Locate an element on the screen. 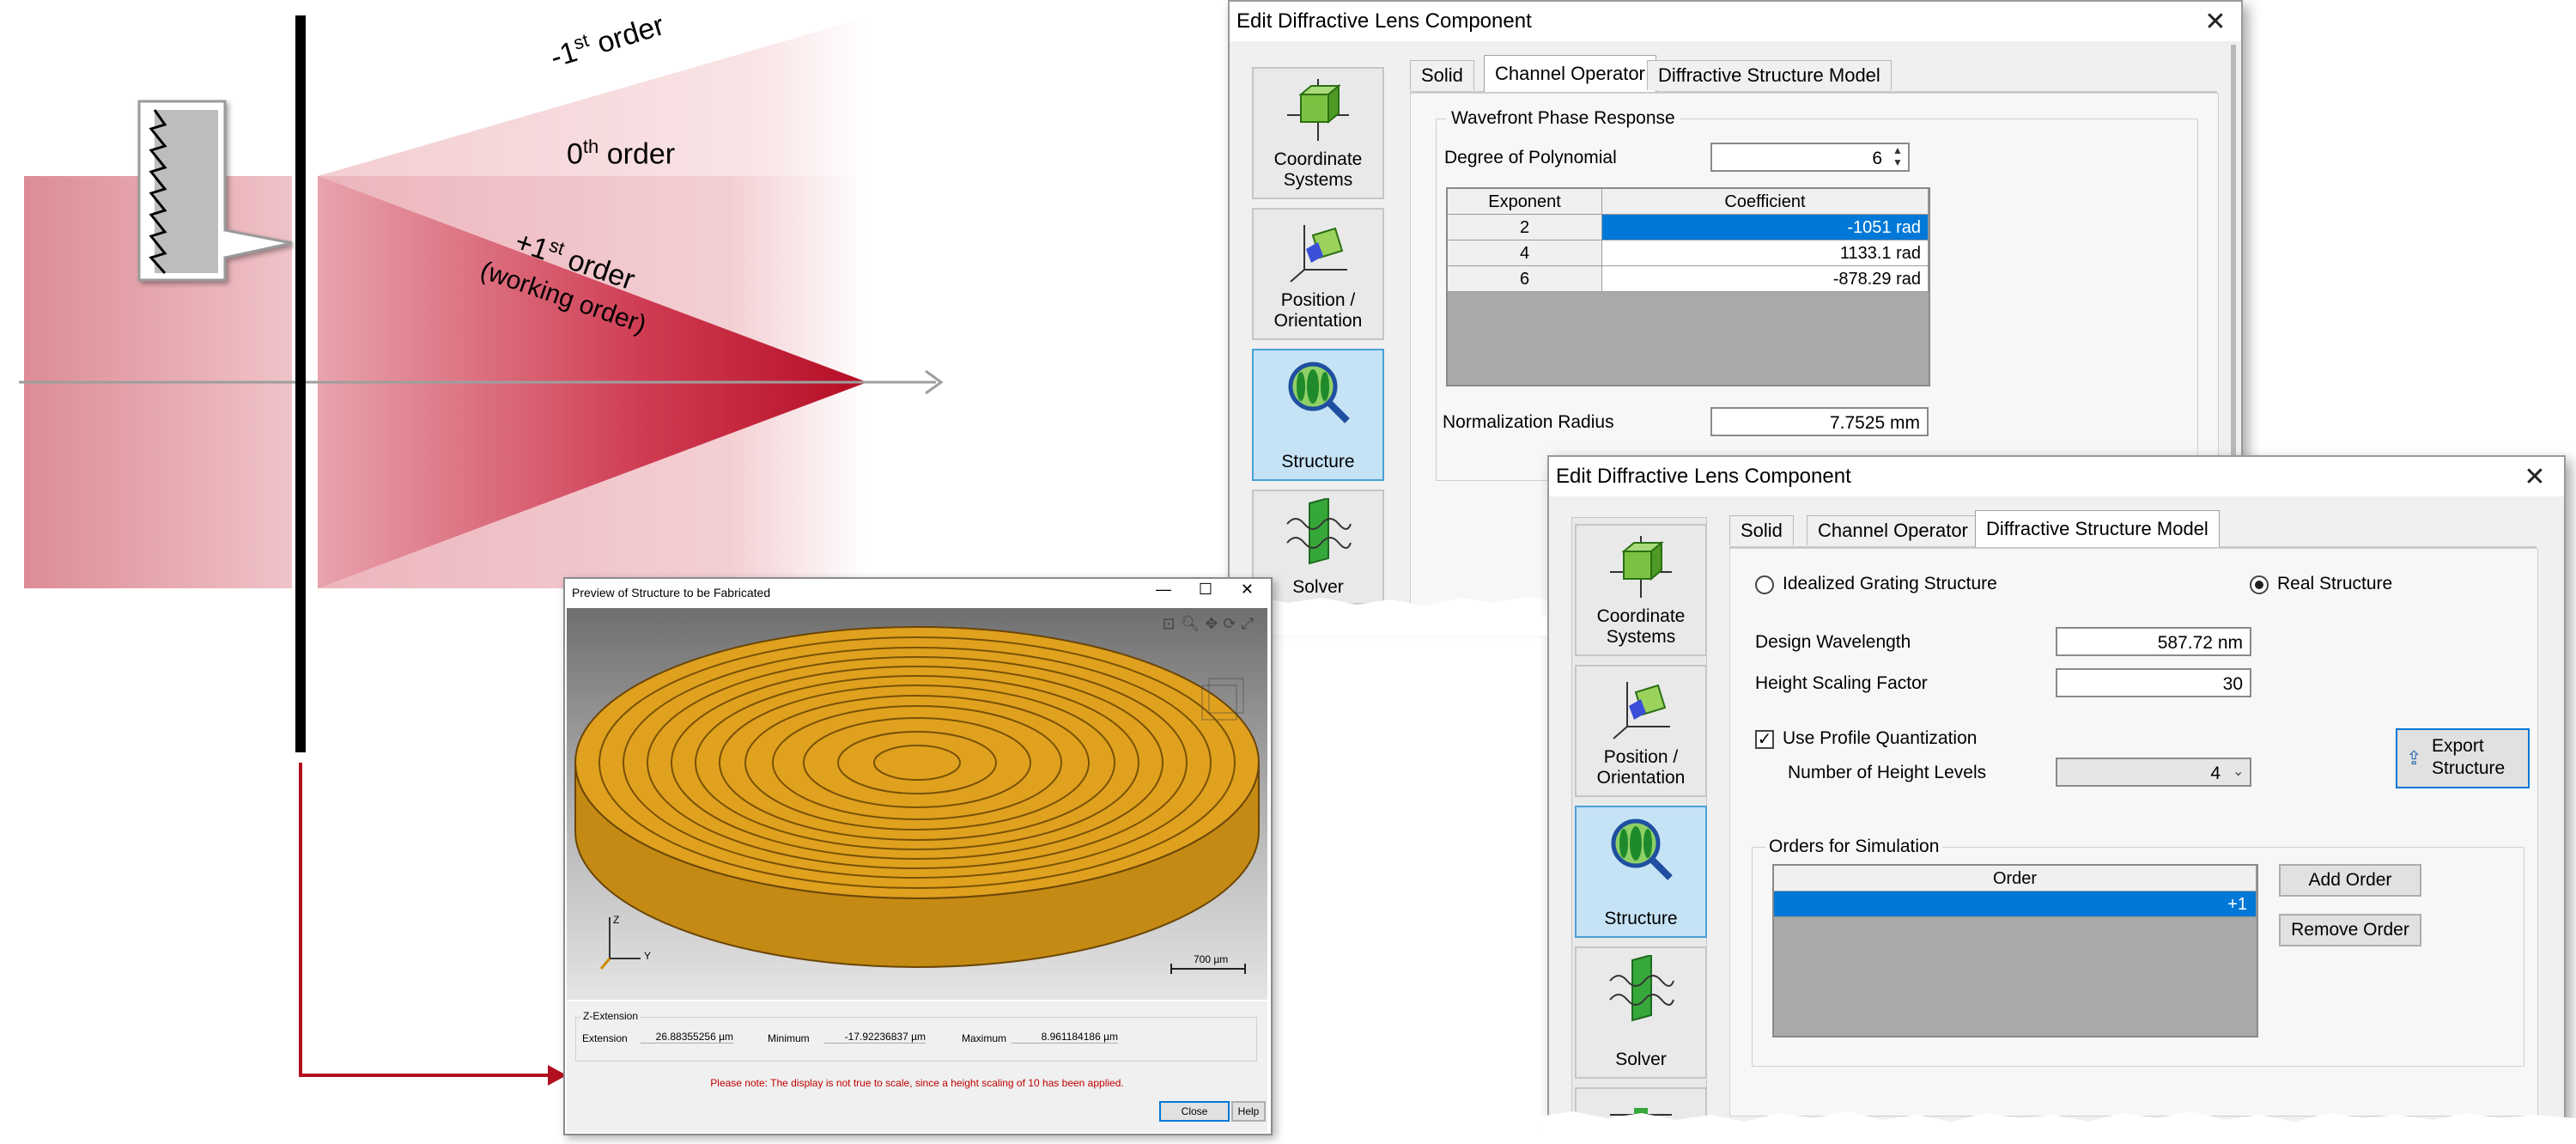 The width and height of the screenshot is (2576, 1144). maximum-value: 8.961184186 µm is located at coordinates (1065, 1037).